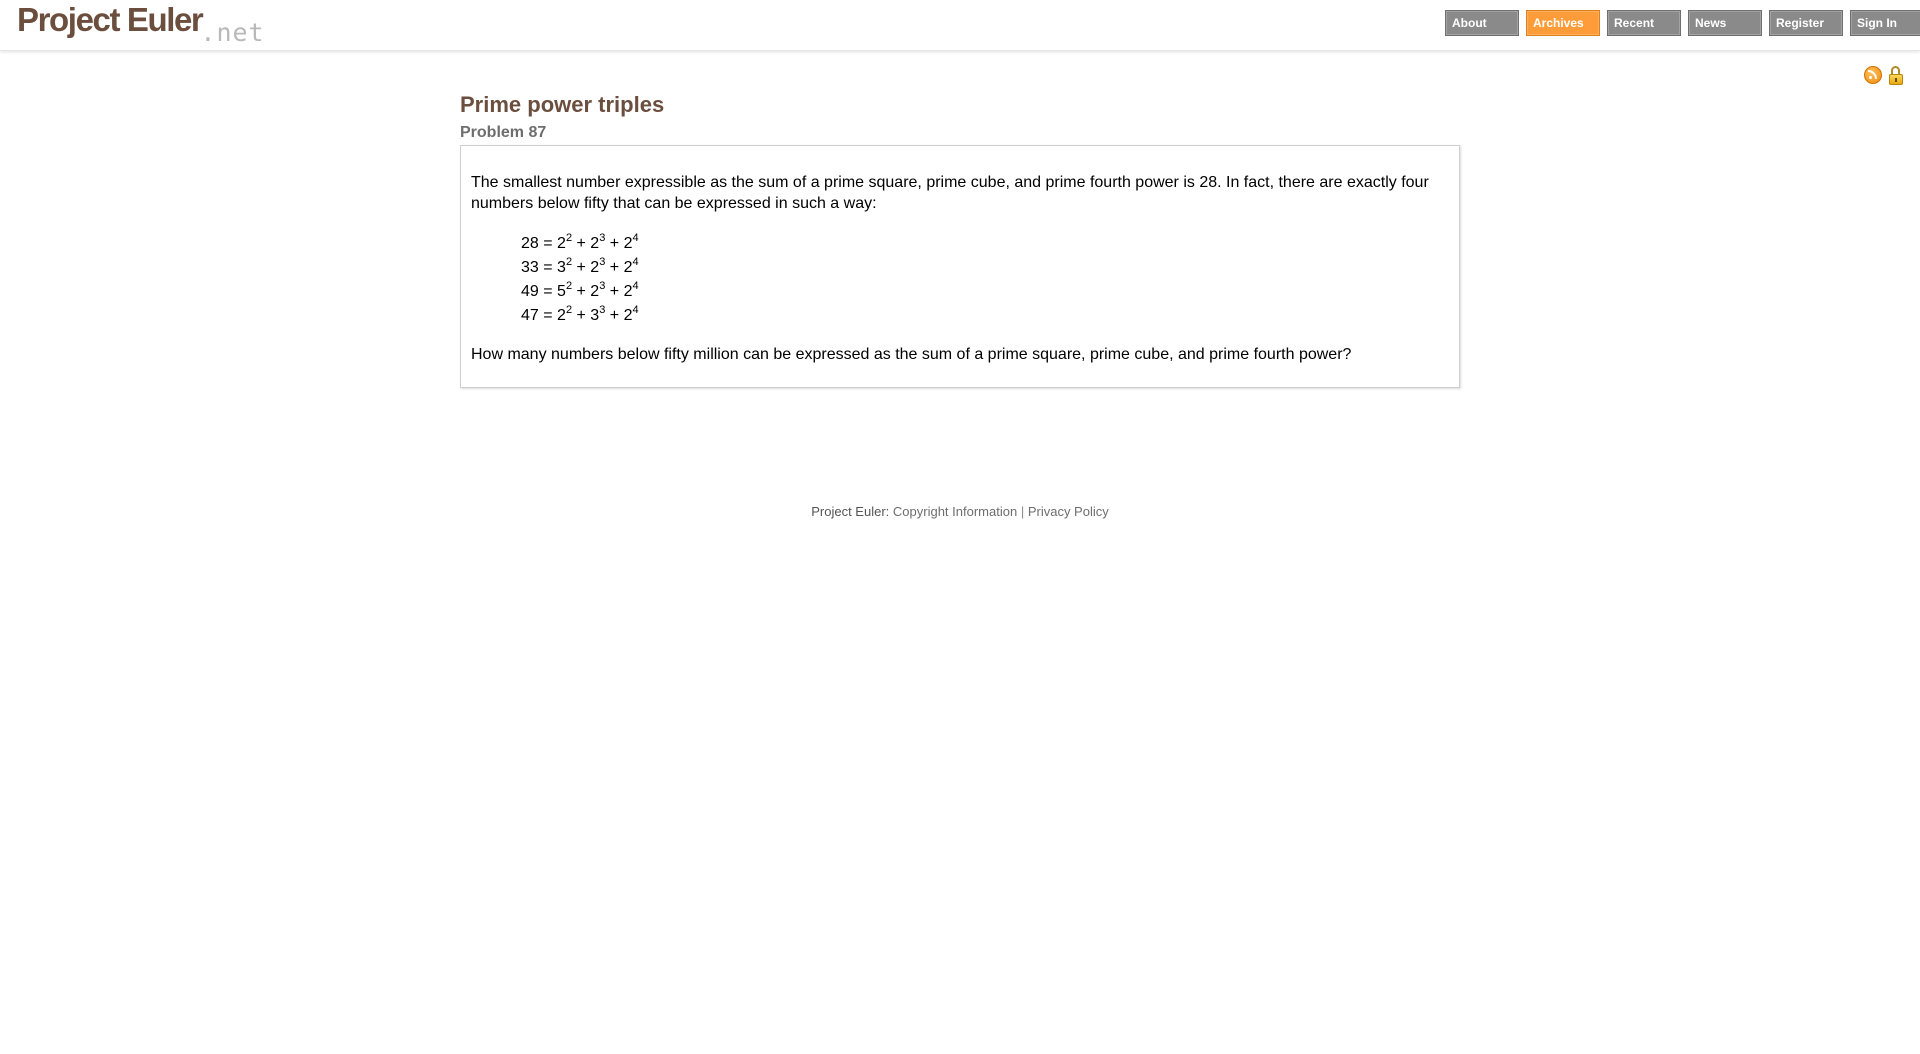  Describe the element at coordinates (955, 511) in the screenshot. I see `copyright-link: Copyright Information` at that location.